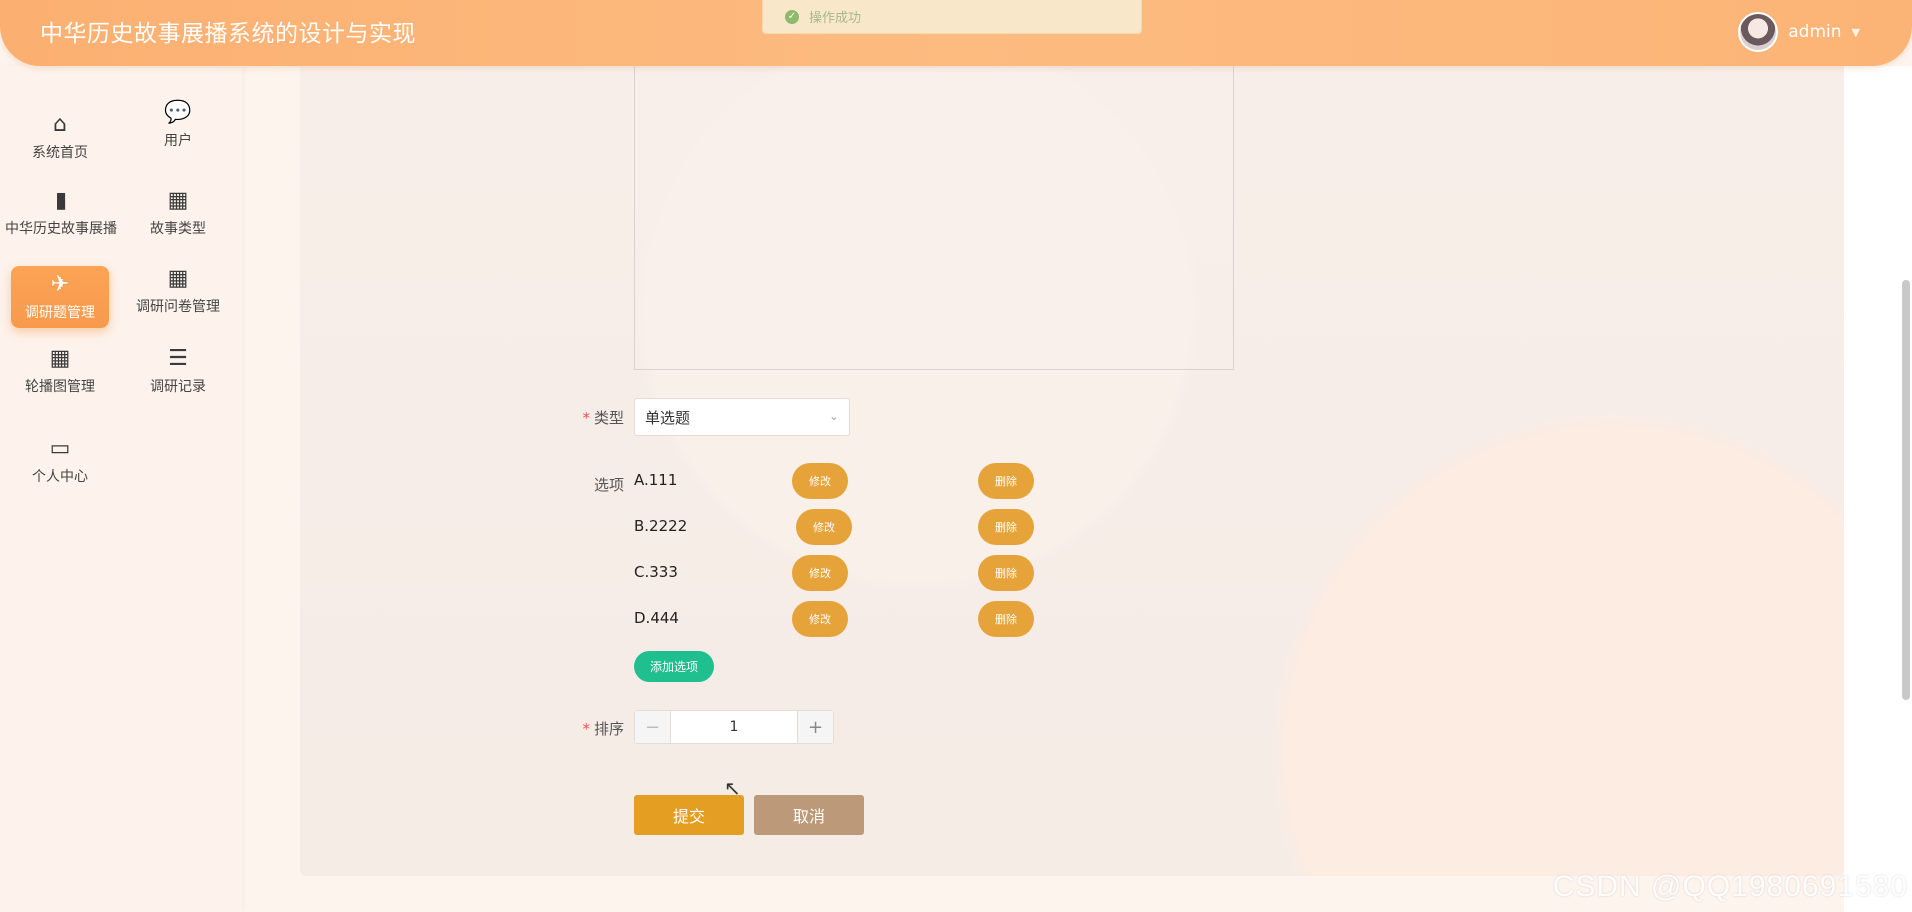 This screenshot has width=1912, height=912. What do you see at coordinates (178, 228) in the screenshot?
I see `sidebar-item-label: 故事类型` at bounding box center [178, 228].